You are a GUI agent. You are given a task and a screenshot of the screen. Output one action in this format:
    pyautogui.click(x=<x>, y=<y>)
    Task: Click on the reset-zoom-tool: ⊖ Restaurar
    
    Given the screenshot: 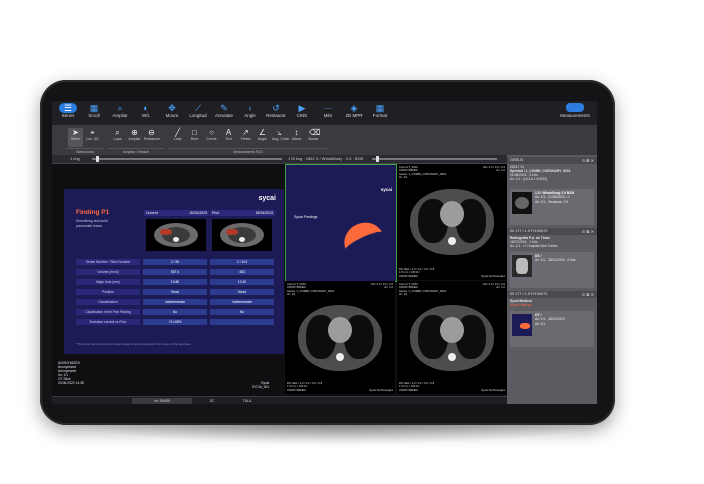 What is the action you would take?
    pyautogui.click(x=152, y=137)
    